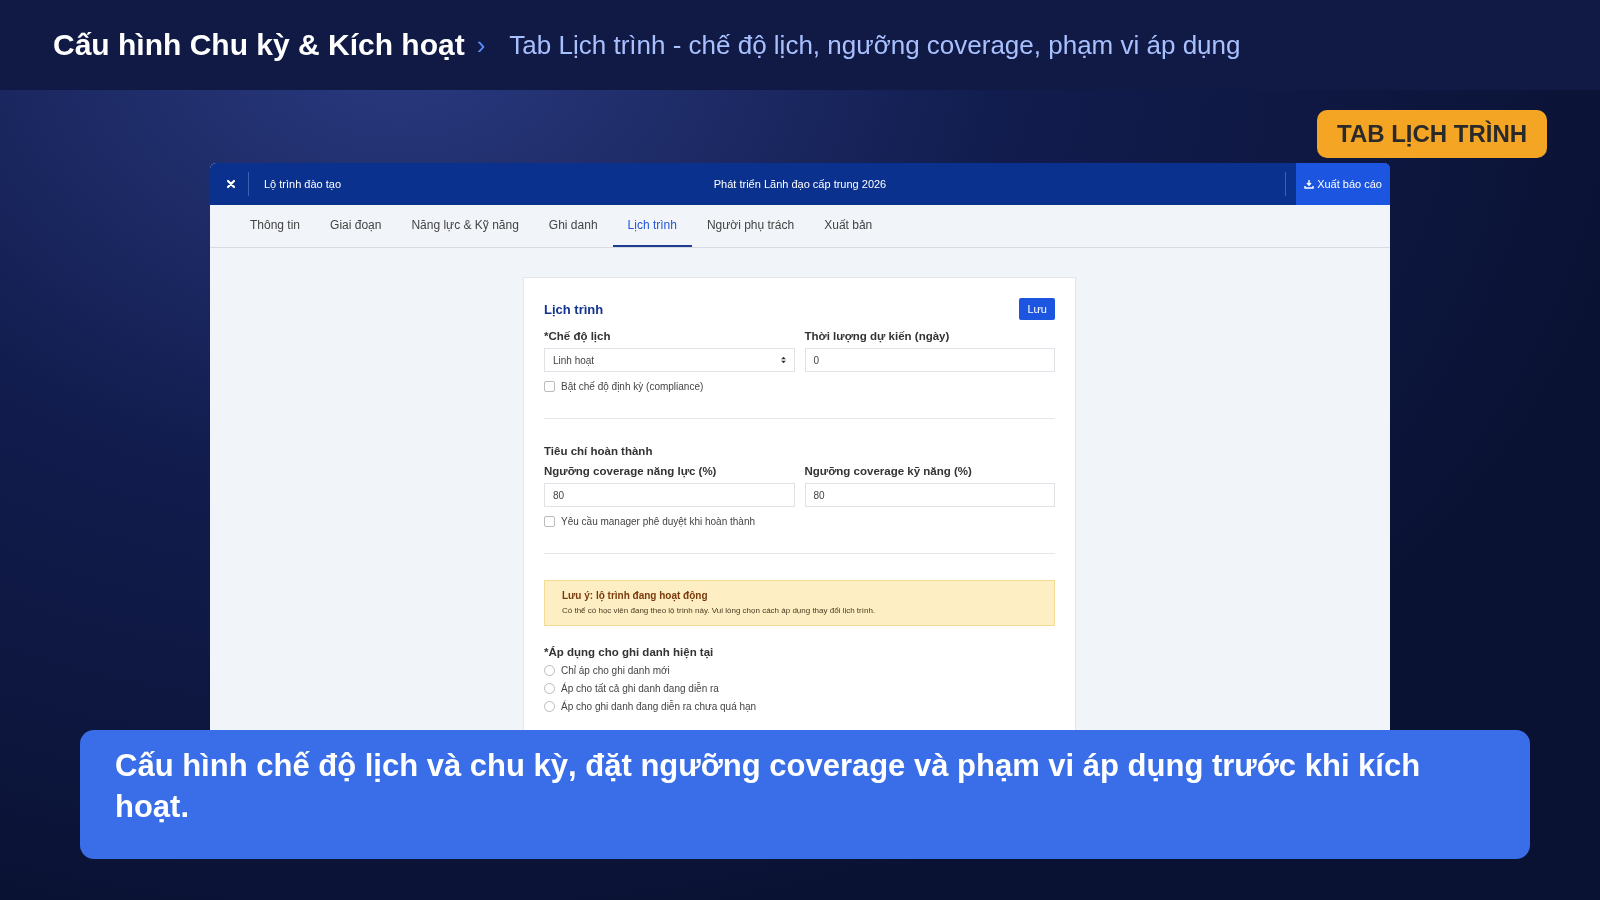 This screenshot has width=1600, height=900. I want to click on tab: Năng lực & Kỹ năng, so click(465, 226).